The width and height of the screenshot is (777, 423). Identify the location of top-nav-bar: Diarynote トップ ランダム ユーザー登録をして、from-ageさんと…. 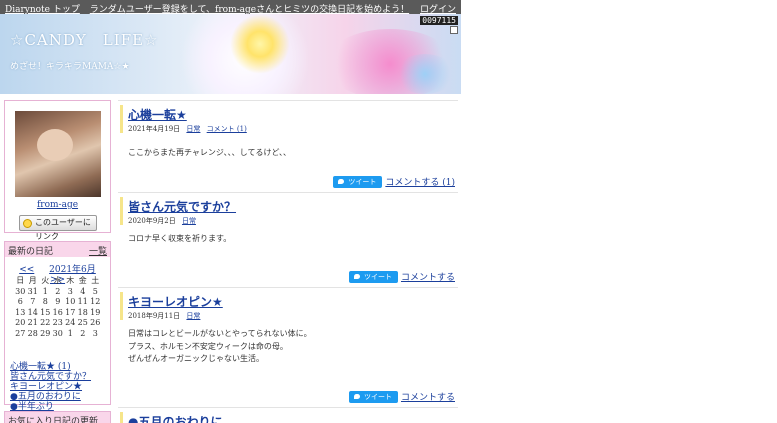
(230, 7).